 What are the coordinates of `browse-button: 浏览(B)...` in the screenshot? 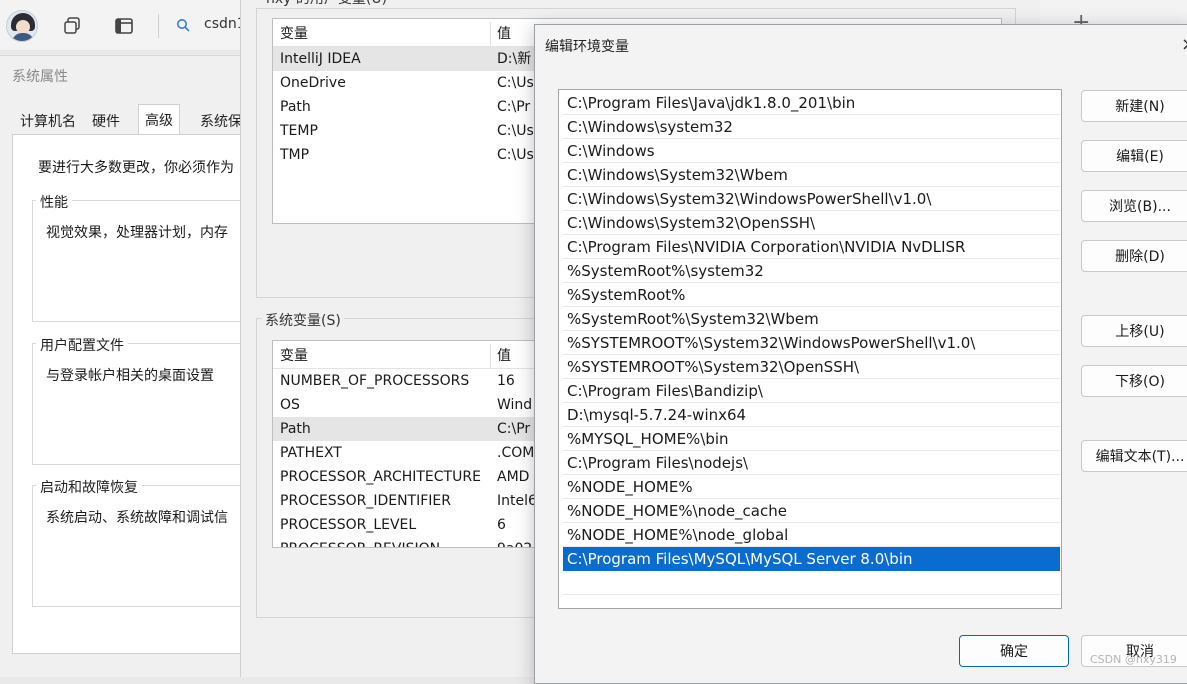 It's located at (1134, 206).